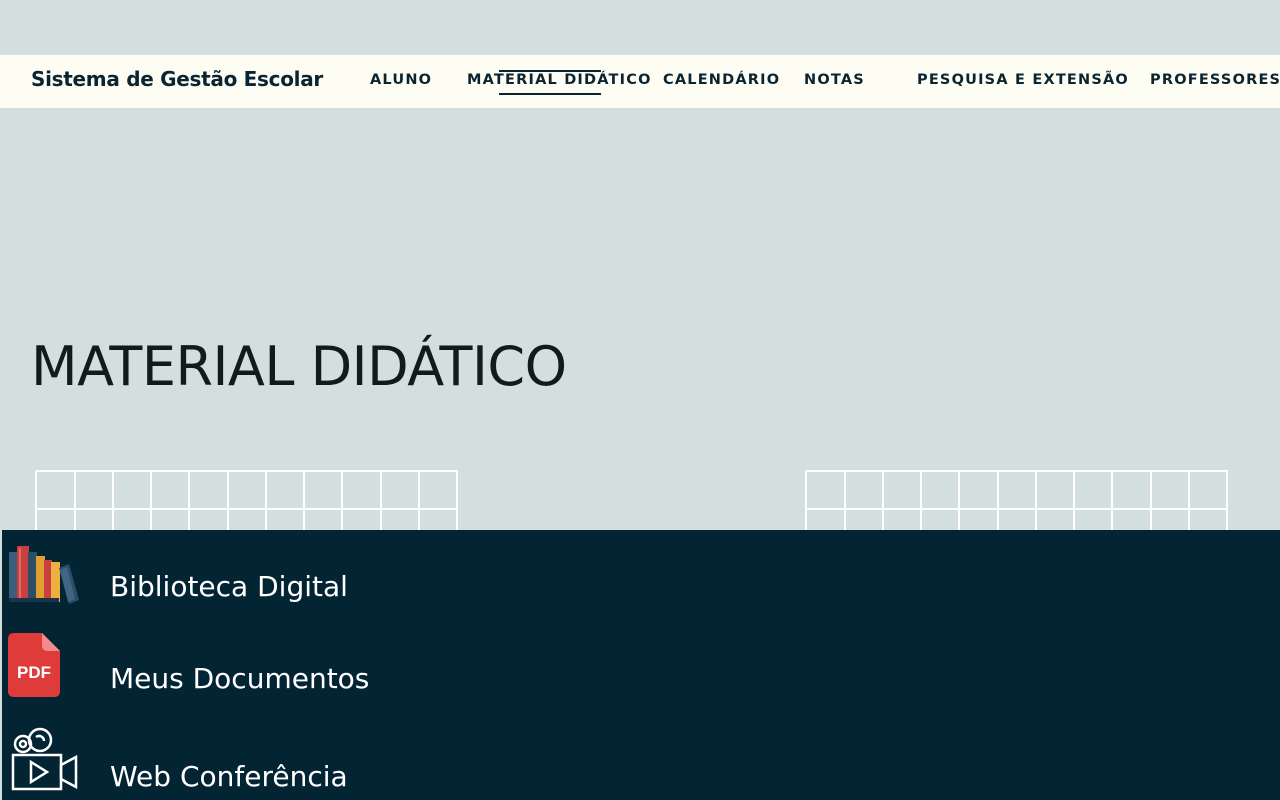 The image size is (1280, 800). Describe the element at coordinates (44, 575) in the screenshot. I see `books-icon` at that location.